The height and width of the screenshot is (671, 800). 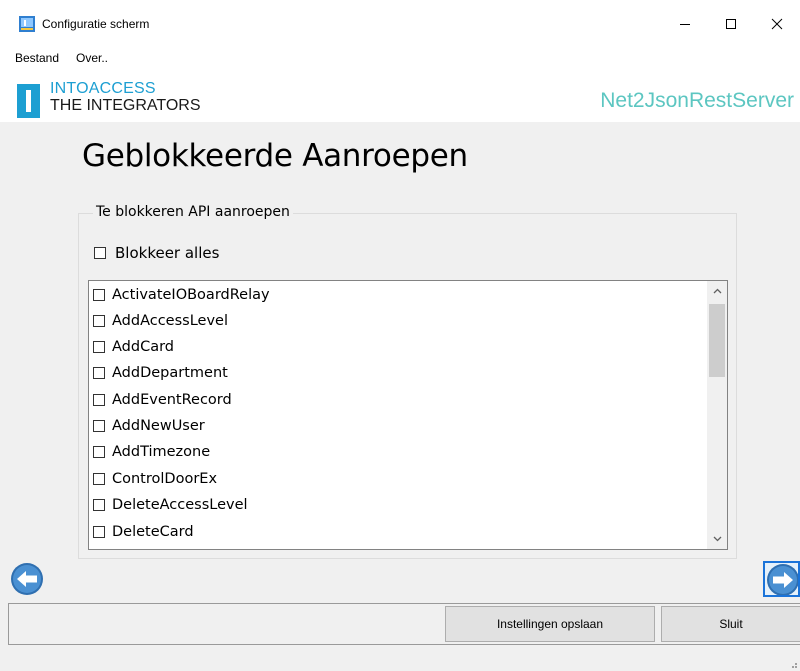 I want to click on window-title: Configuratie scherm, so click(x=96, y=24).